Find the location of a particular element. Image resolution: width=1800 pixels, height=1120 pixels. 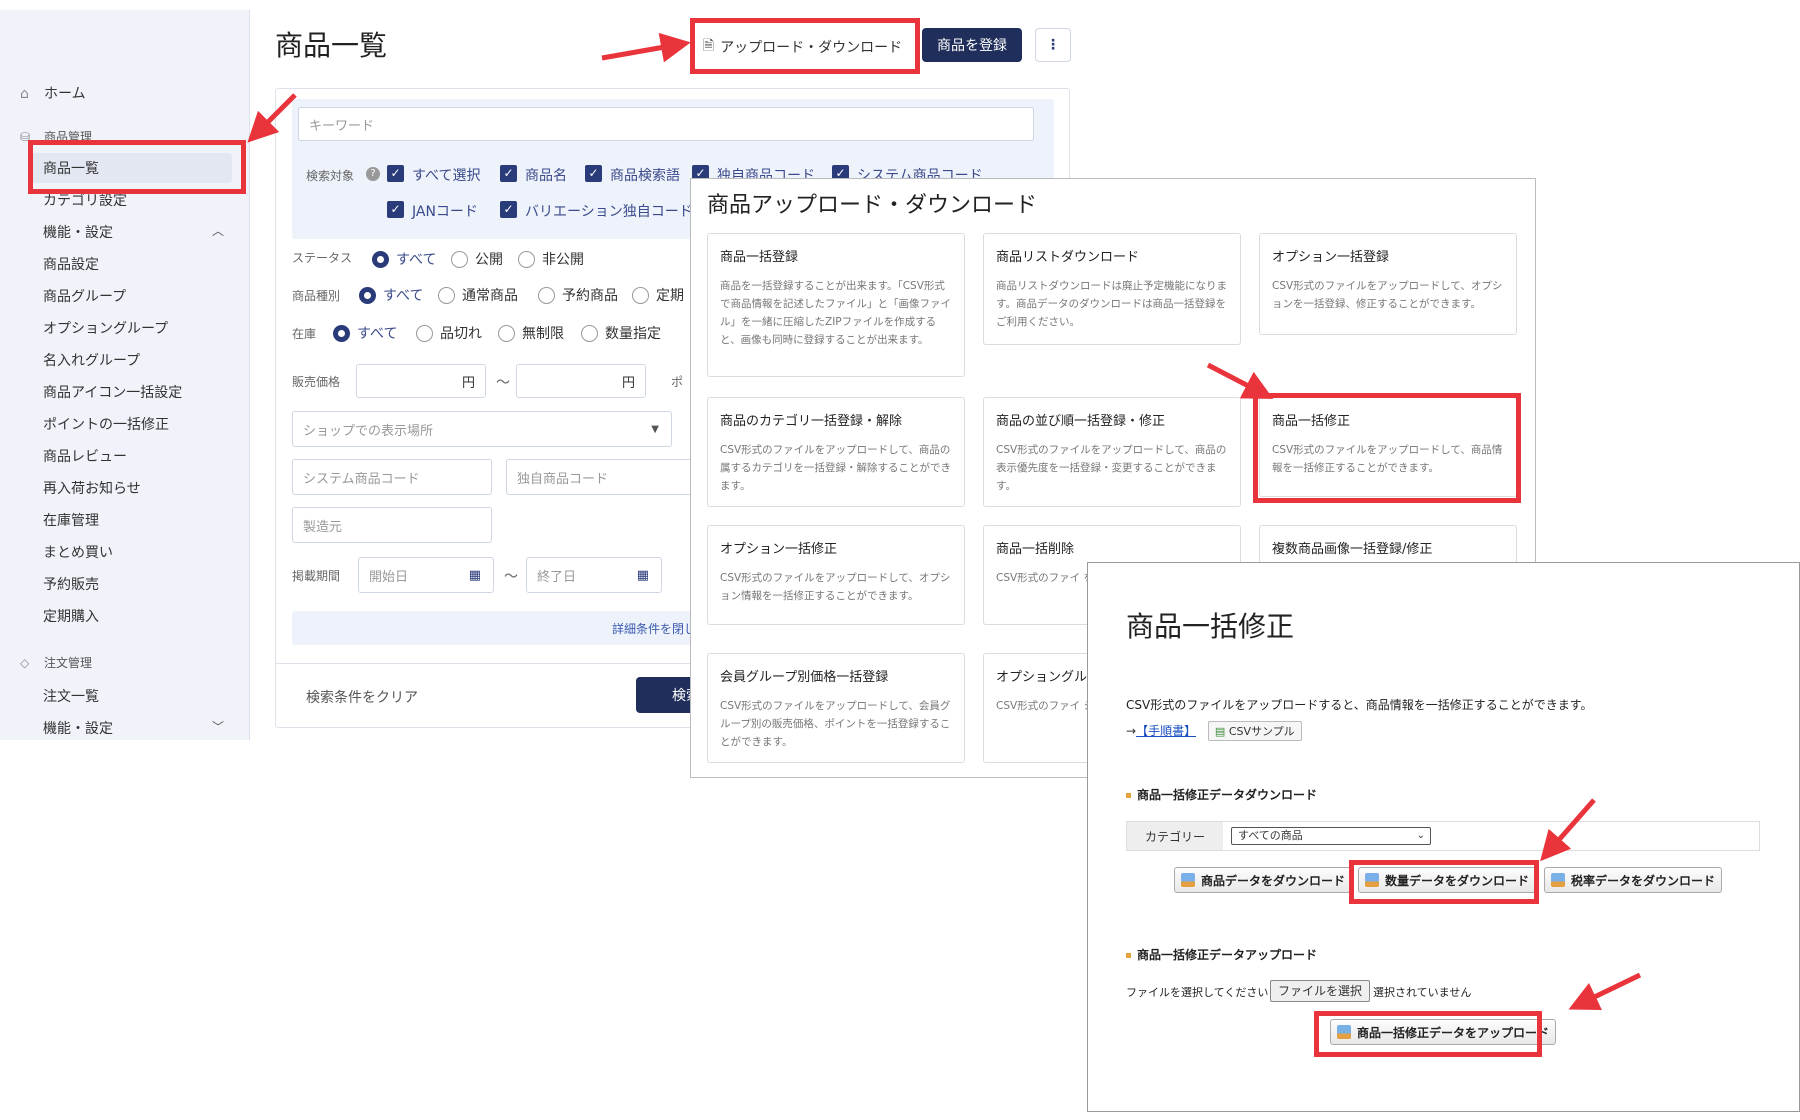

arrow-to-quantity-download is located at coordinates (1568, 830).